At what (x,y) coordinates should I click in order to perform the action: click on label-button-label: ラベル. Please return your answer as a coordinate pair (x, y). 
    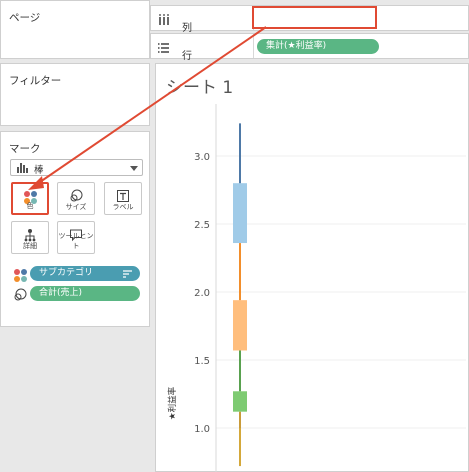
    Looking at the image, I should click on (123, 207).